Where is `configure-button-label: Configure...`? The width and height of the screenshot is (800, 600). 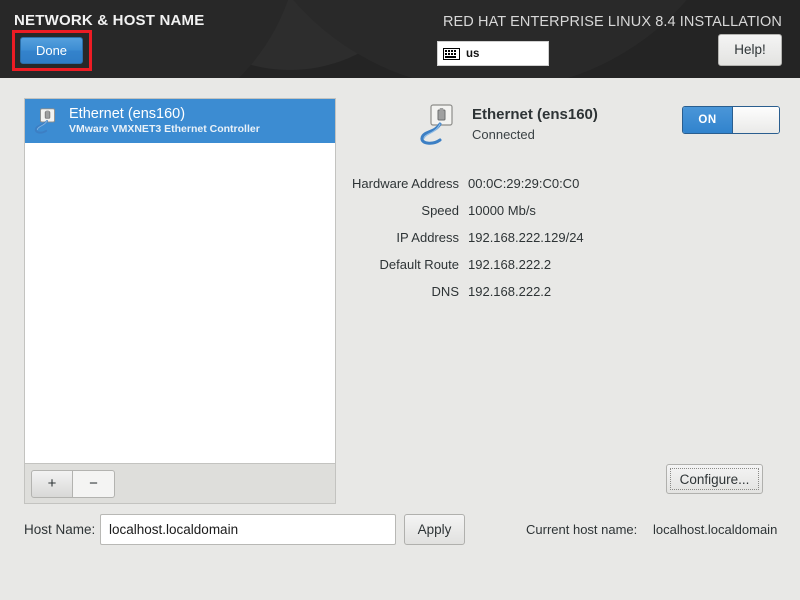
configure-button-label: Configure... is located at coordinates (714, 479).